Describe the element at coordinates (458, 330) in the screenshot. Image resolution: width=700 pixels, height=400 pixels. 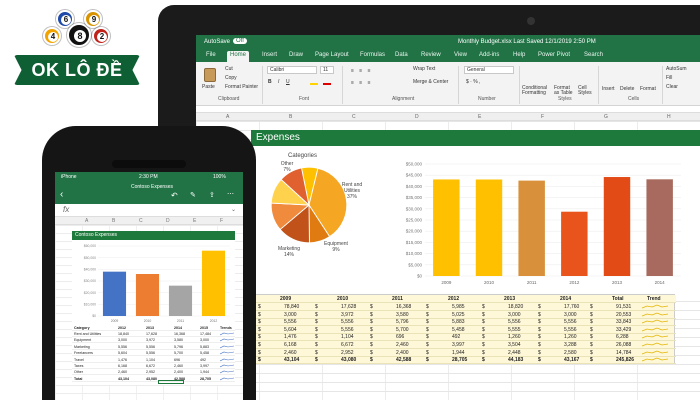
I see `table-cell: 5,458` at that location.